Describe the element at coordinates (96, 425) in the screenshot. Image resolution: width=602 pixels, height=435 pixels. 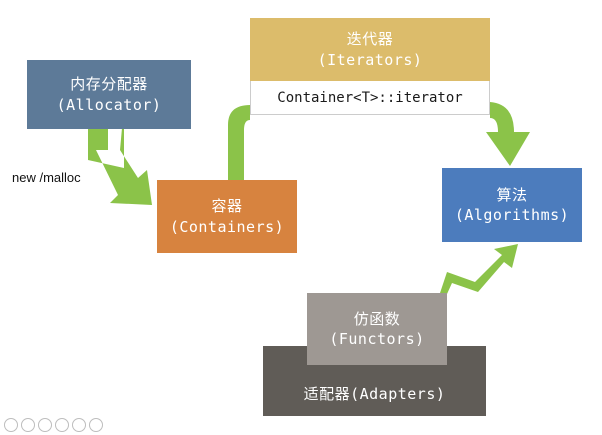
I see `more-icon` at that location.